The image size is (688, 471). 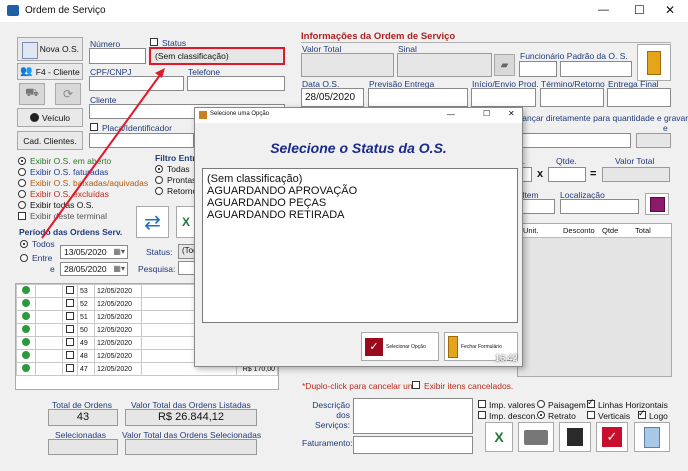 What do you see at coordinates (511, 113) in the screenshot?
I see `modal-close-button: ✕` at bounding box center [511, 113].